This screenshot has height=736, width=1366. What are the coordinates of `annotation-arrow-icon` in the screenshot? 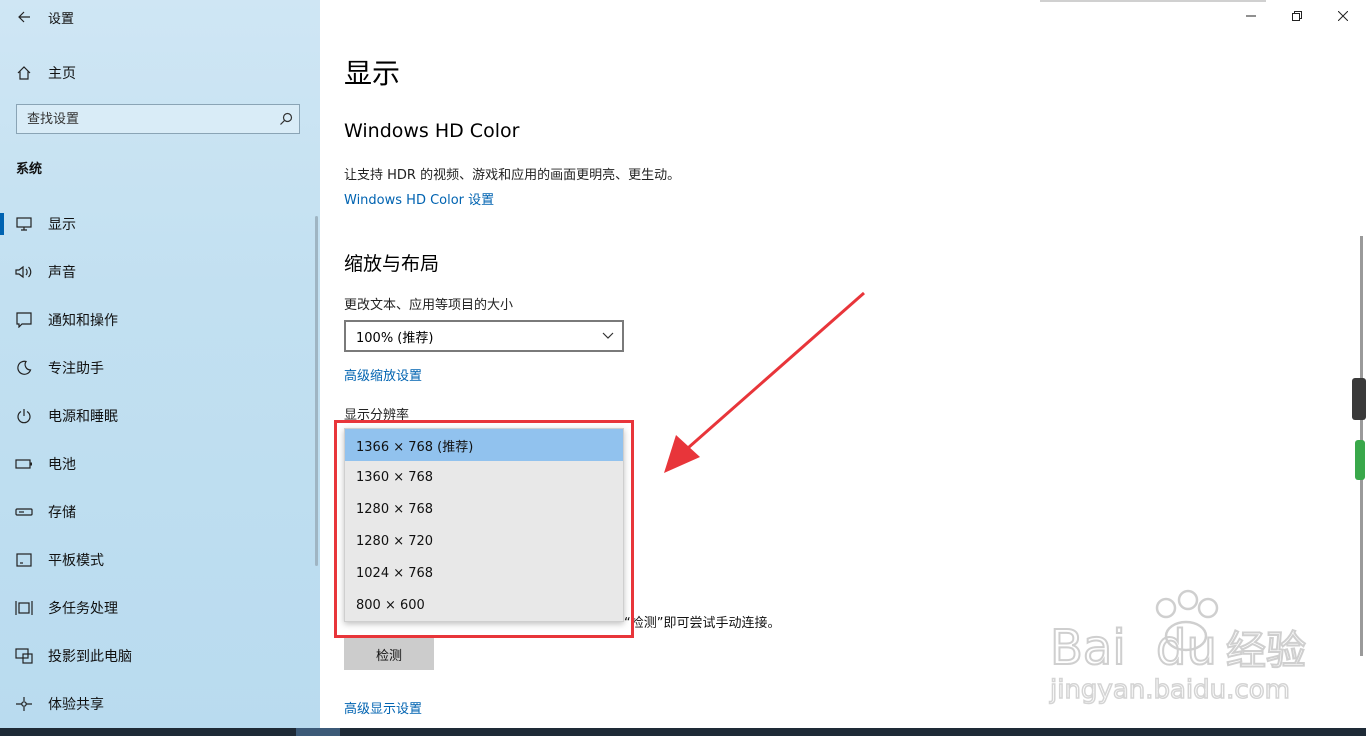 It's located at (764, 382).